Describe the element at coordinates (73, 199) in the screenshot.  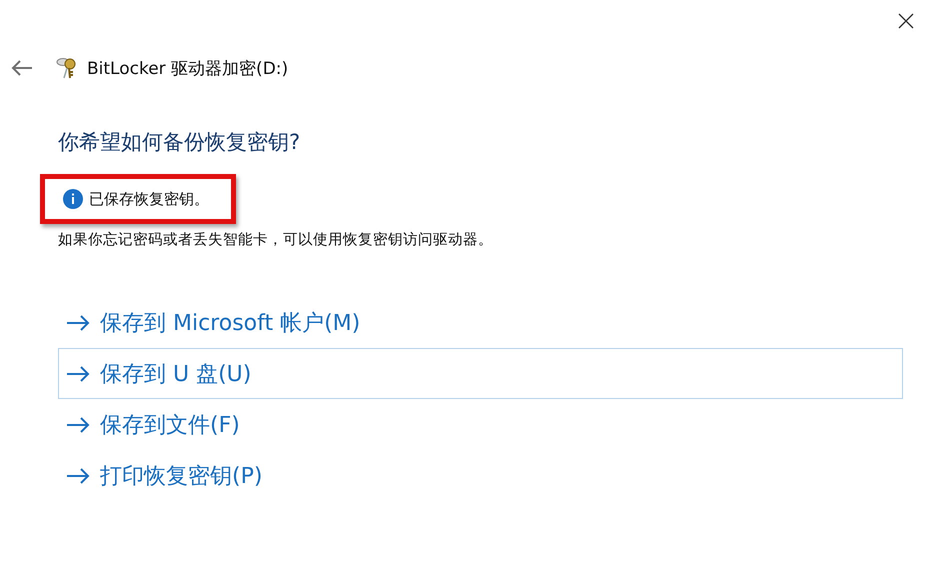
I see `info-icon` at that location.